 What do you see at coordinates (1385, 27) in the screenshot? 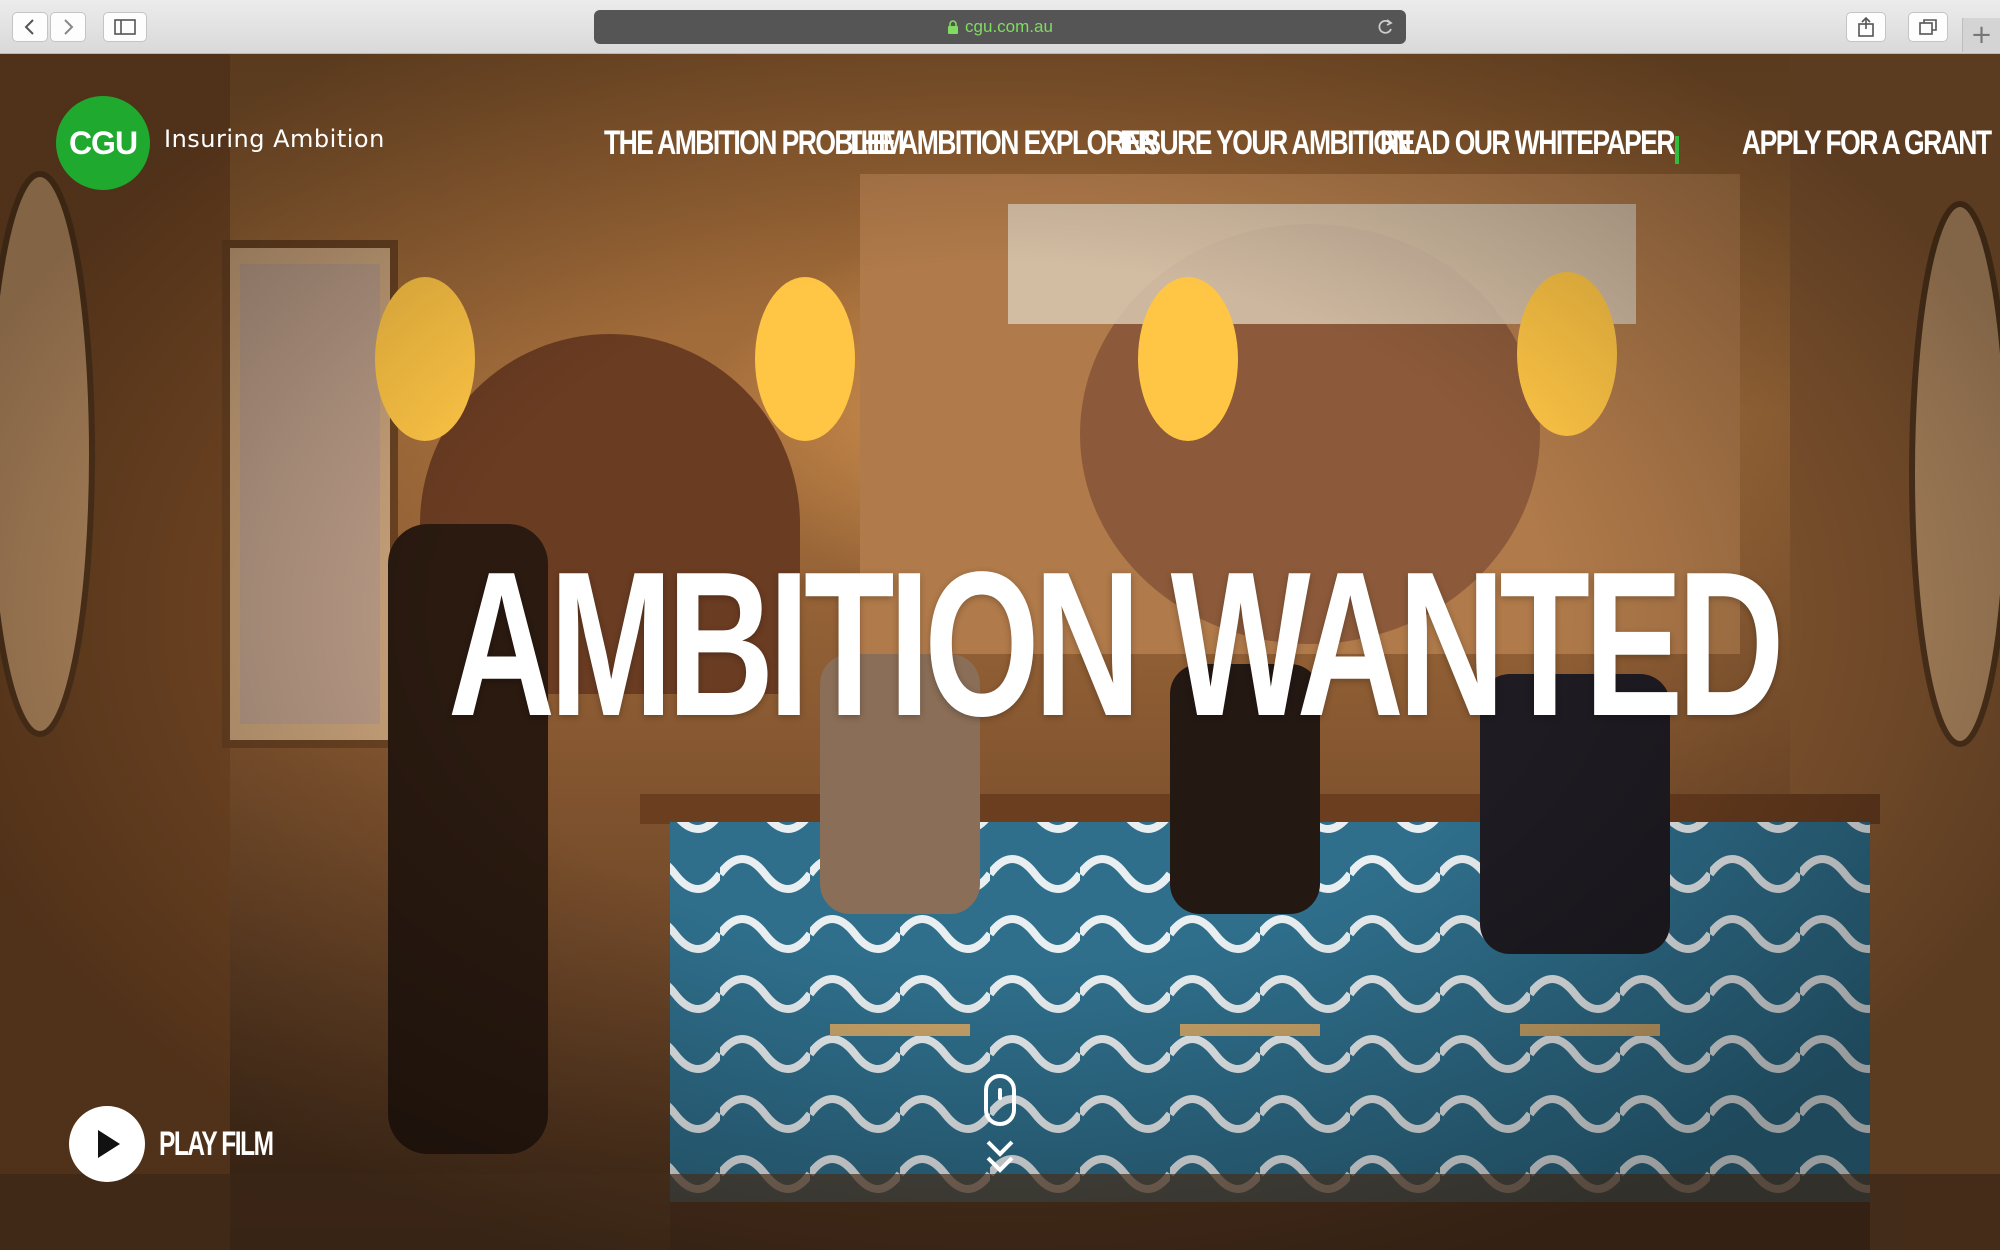
I see `reload-icon` at bounding box center [1385, 27].